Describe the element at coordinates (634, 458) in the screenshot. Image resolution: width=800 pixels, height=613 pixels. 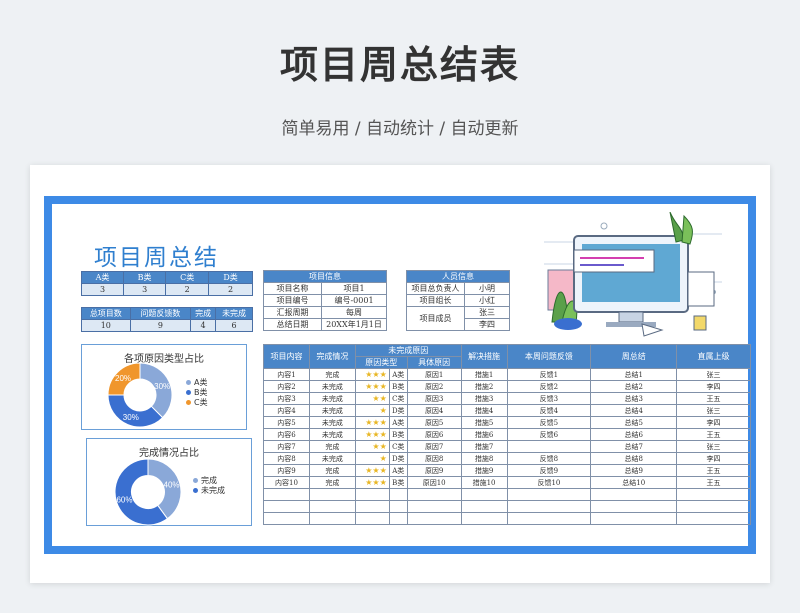
I see `table-cell: 总结8` at that location.